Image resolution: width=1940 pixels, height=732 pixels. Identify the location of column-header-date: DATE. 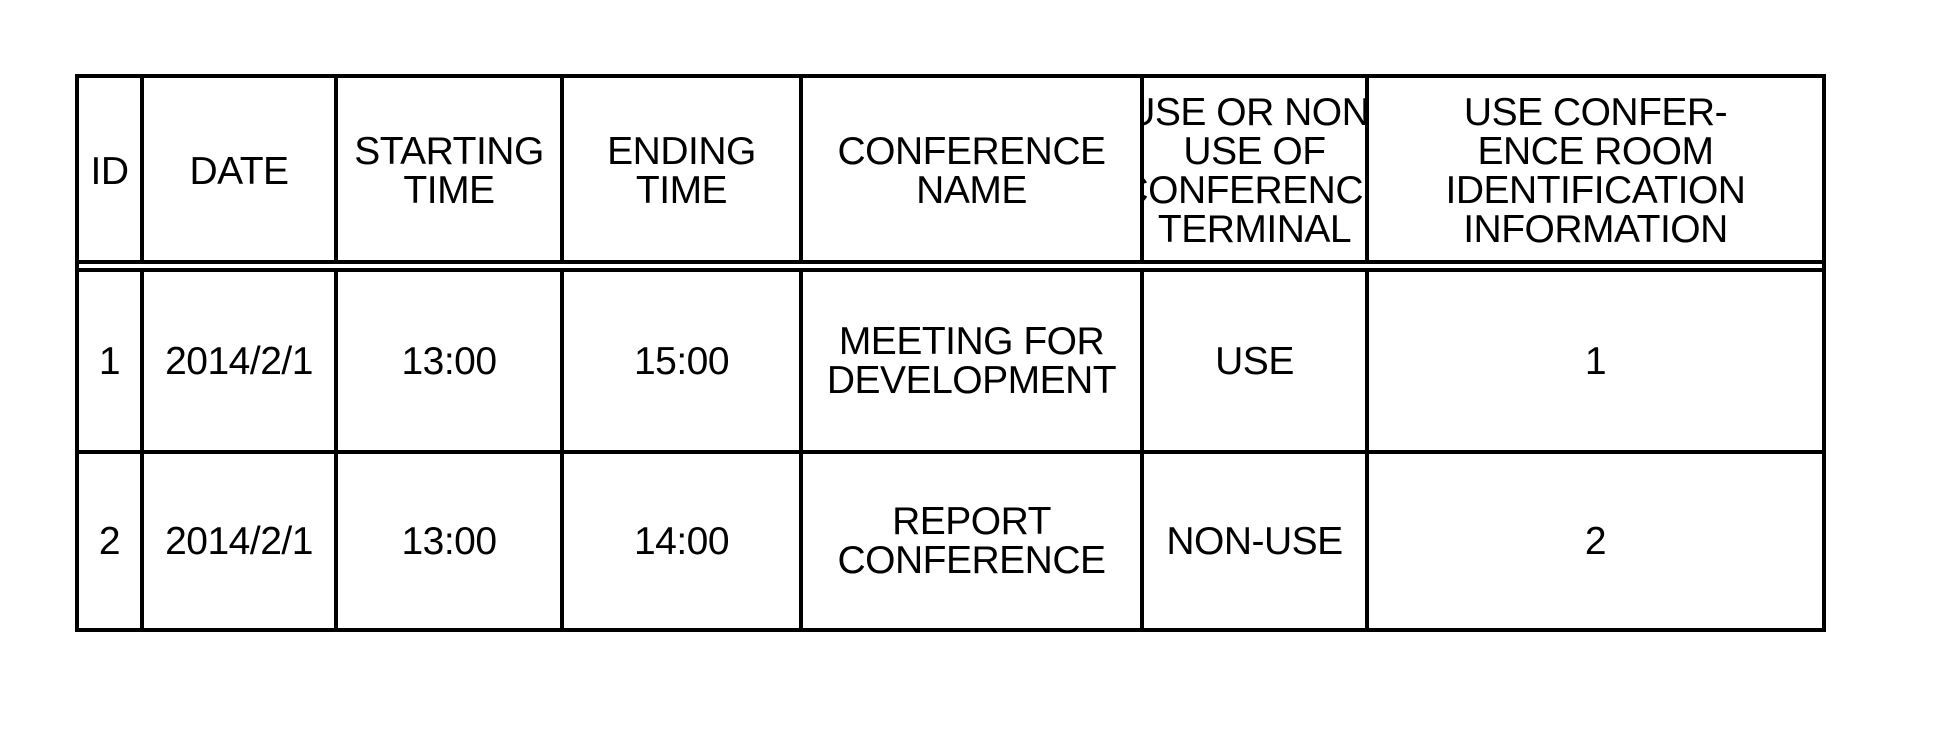
(241, 169).